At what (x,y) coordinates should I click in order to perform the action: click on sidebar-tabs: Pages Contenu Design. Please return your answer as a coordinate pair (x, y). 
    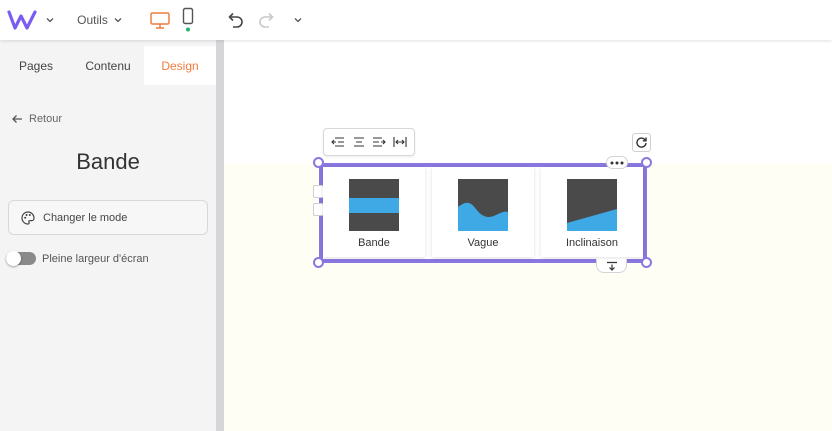
    Looking at the image, I should click on (108, 65).